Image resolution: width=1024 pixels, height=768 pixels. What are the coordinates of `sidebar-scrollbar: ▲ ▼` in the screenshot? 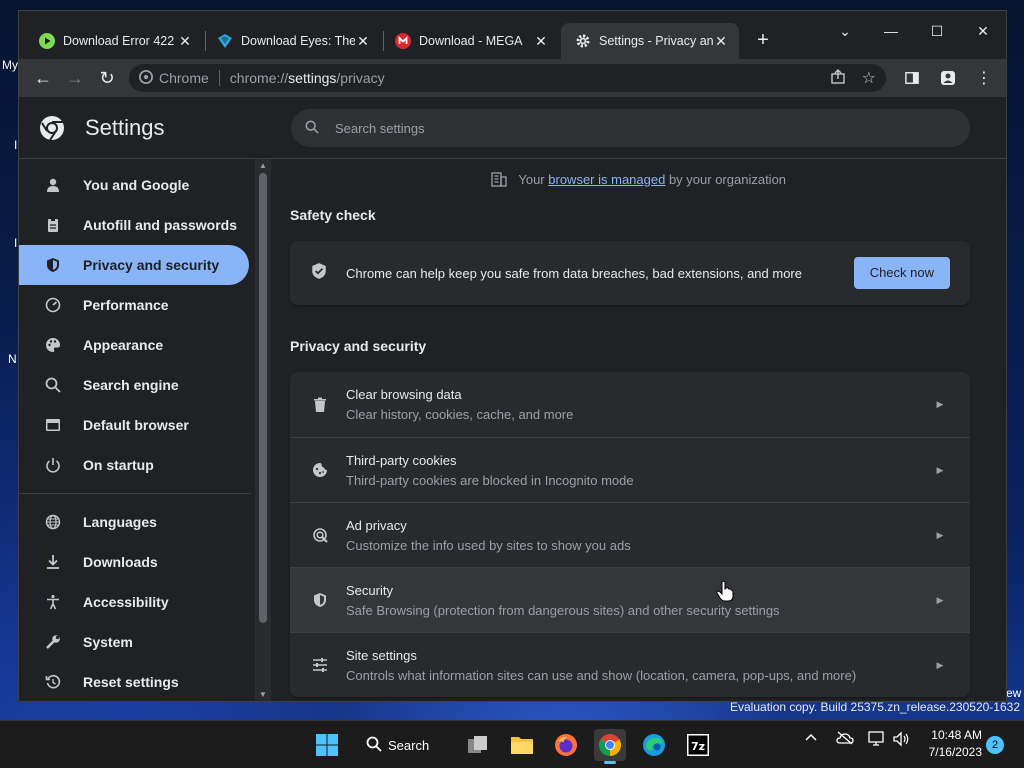 It's located at (263, 430).